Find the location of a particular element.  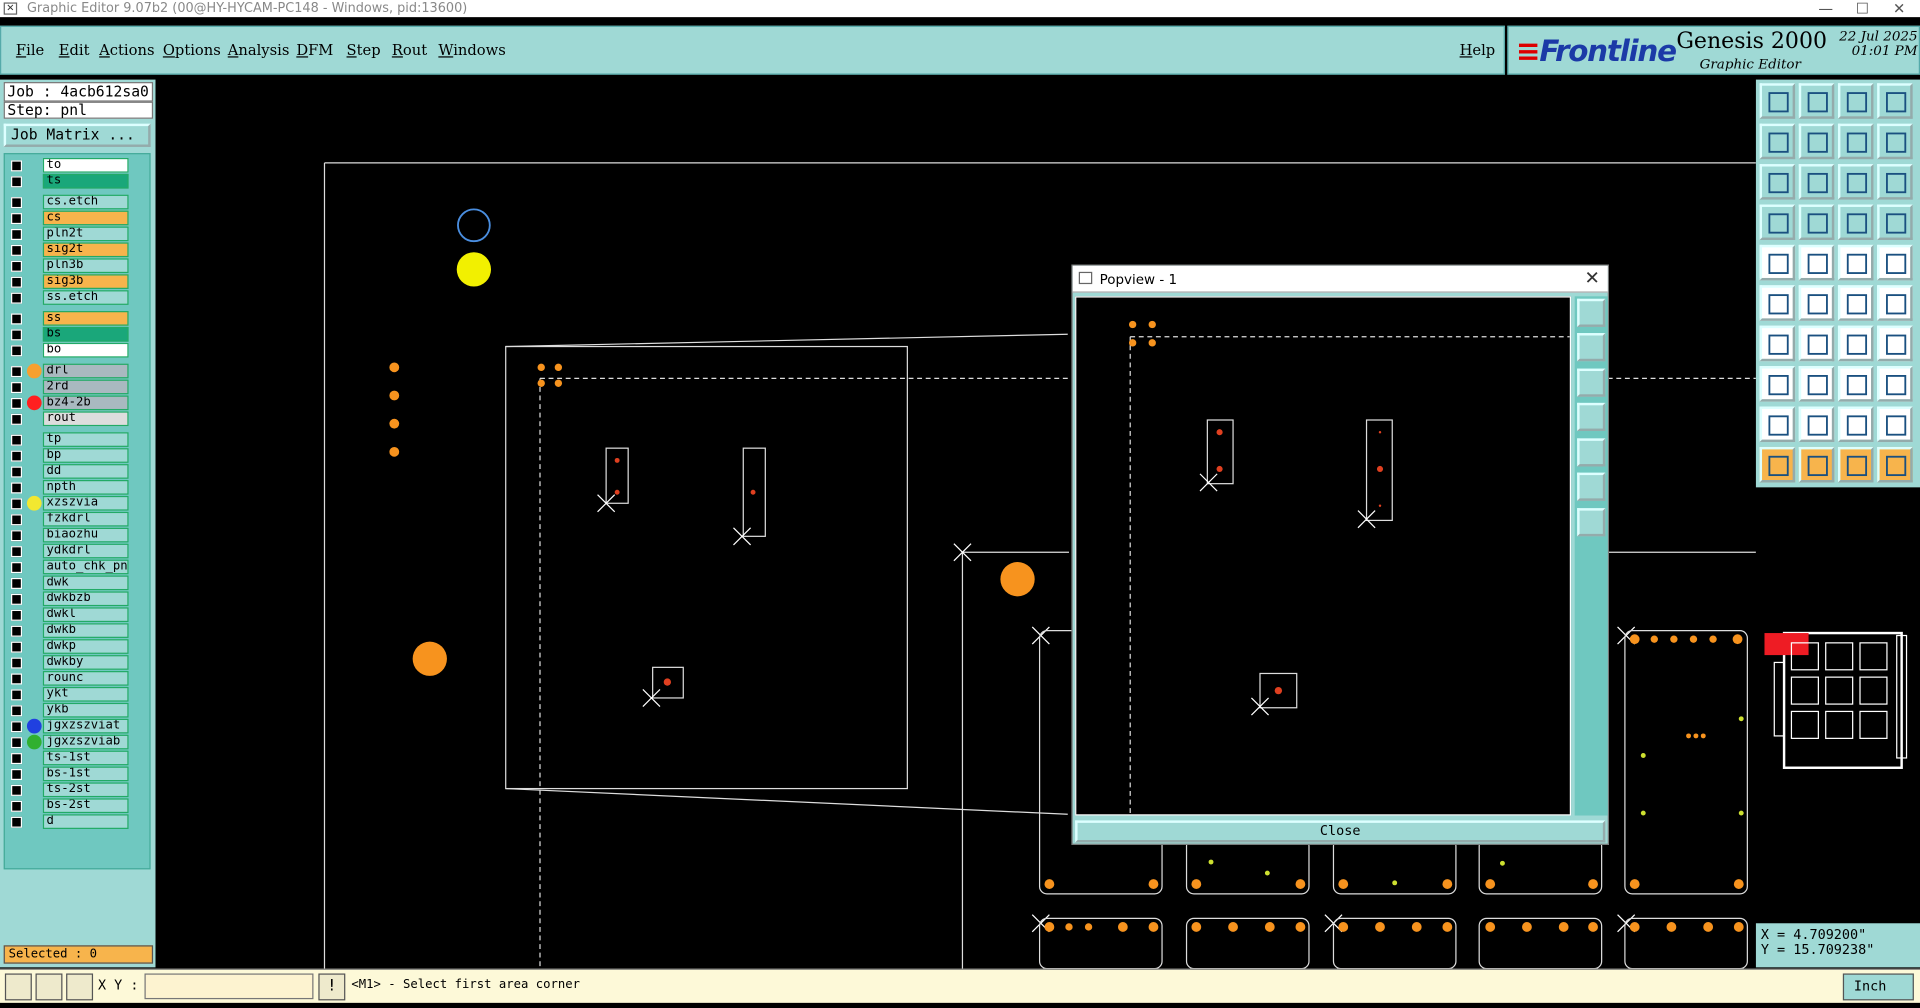

layer-name: bs is located at coordinates (85, 334).